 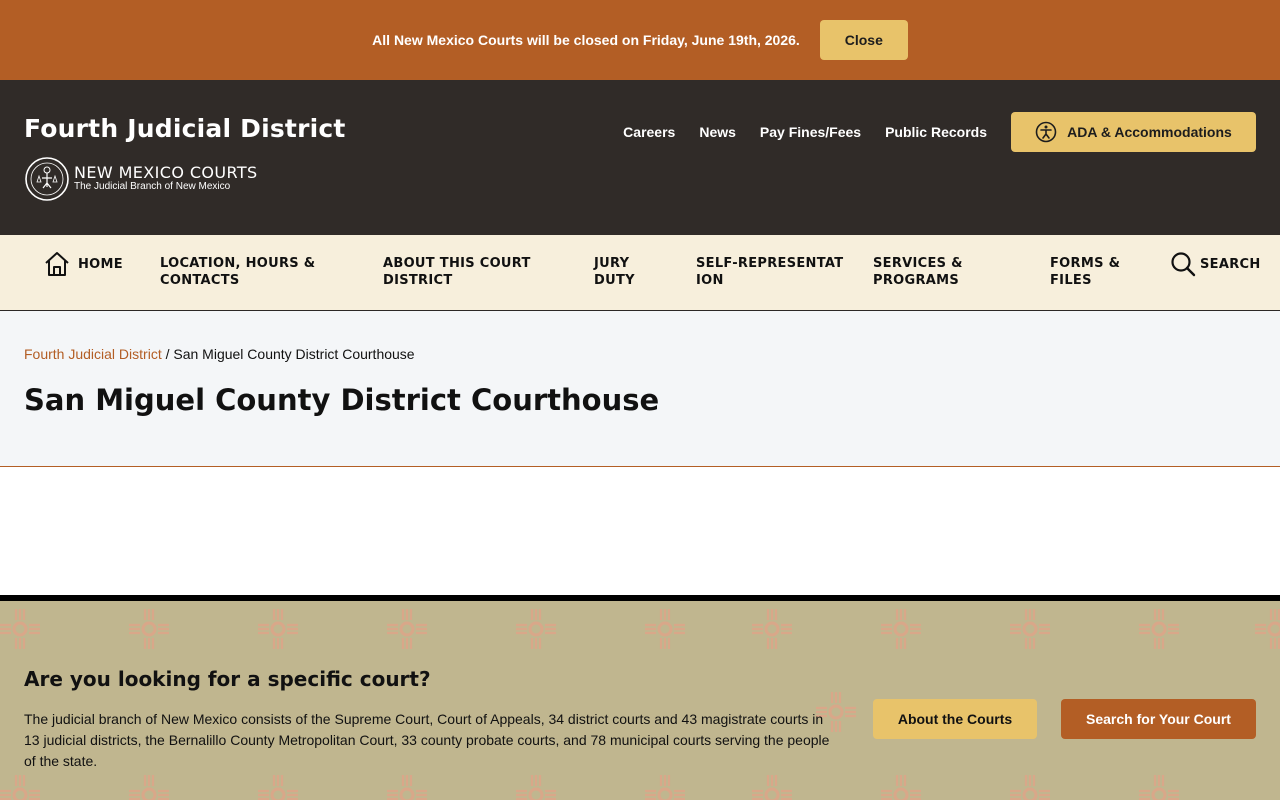 What do you see at coordinates (955, 719) in the screenshot?
I see `about-courts-button: About the Courts` at bounding box center [955, 719].